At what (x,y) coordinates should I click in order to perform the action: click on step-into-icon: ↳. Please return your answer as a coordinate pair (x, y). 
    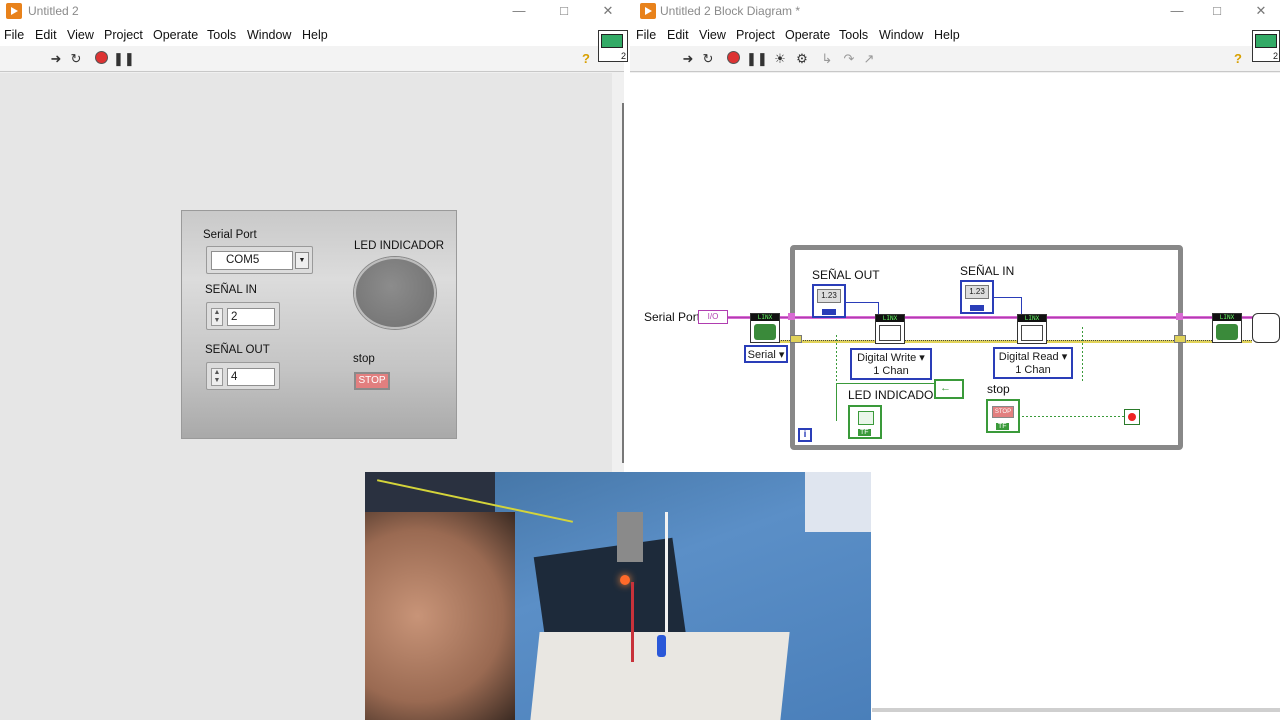
    Looking at the image, I should click on (827, 59).